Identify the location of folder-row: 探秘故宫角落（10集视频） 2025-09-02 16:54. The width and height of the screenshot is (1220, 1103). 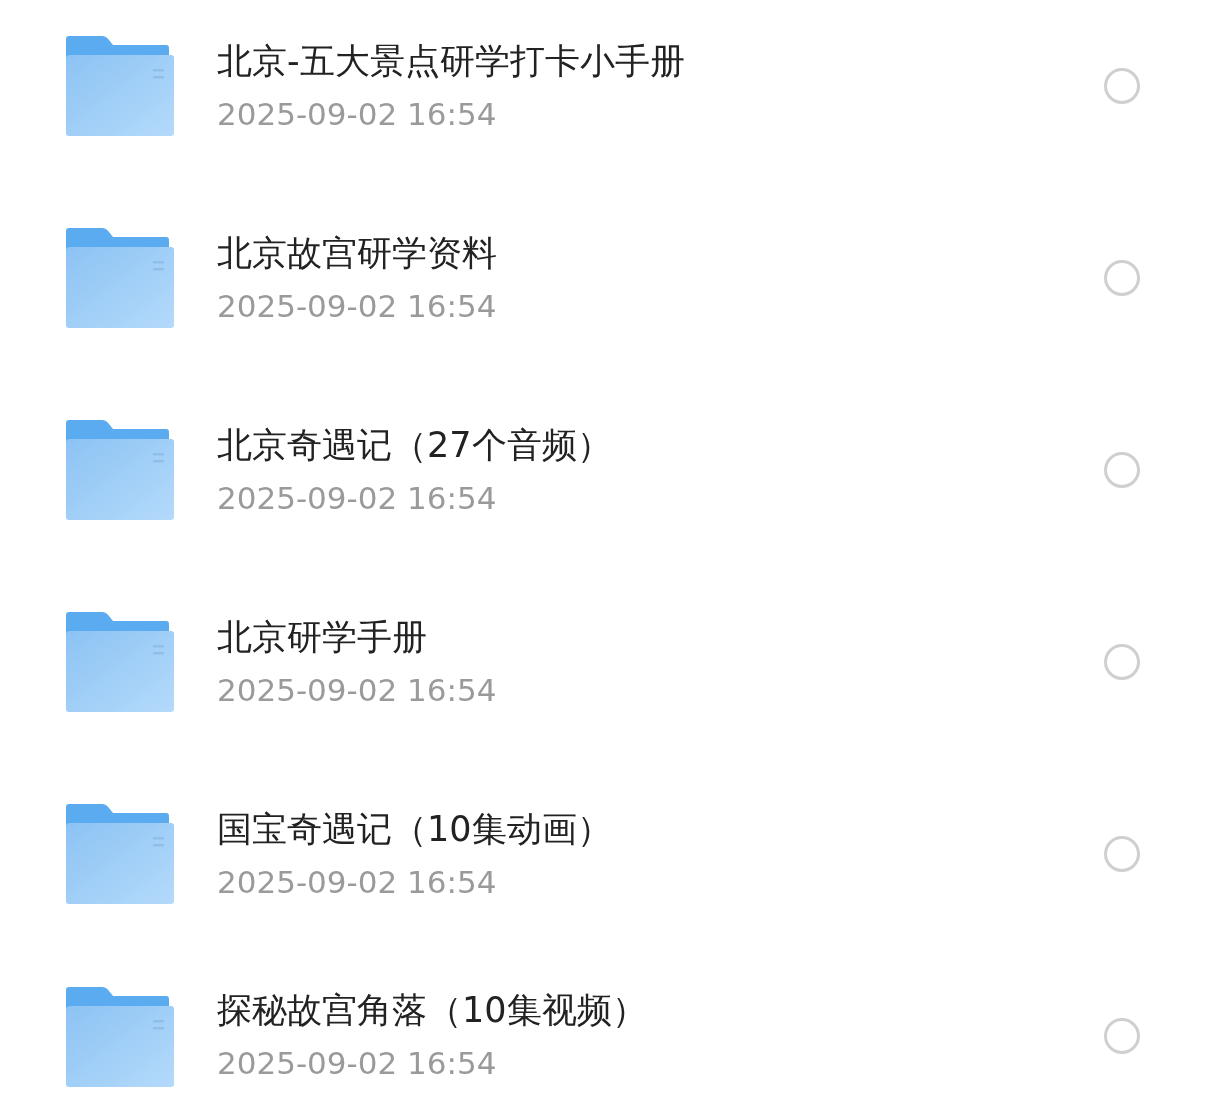
(610, 1026).